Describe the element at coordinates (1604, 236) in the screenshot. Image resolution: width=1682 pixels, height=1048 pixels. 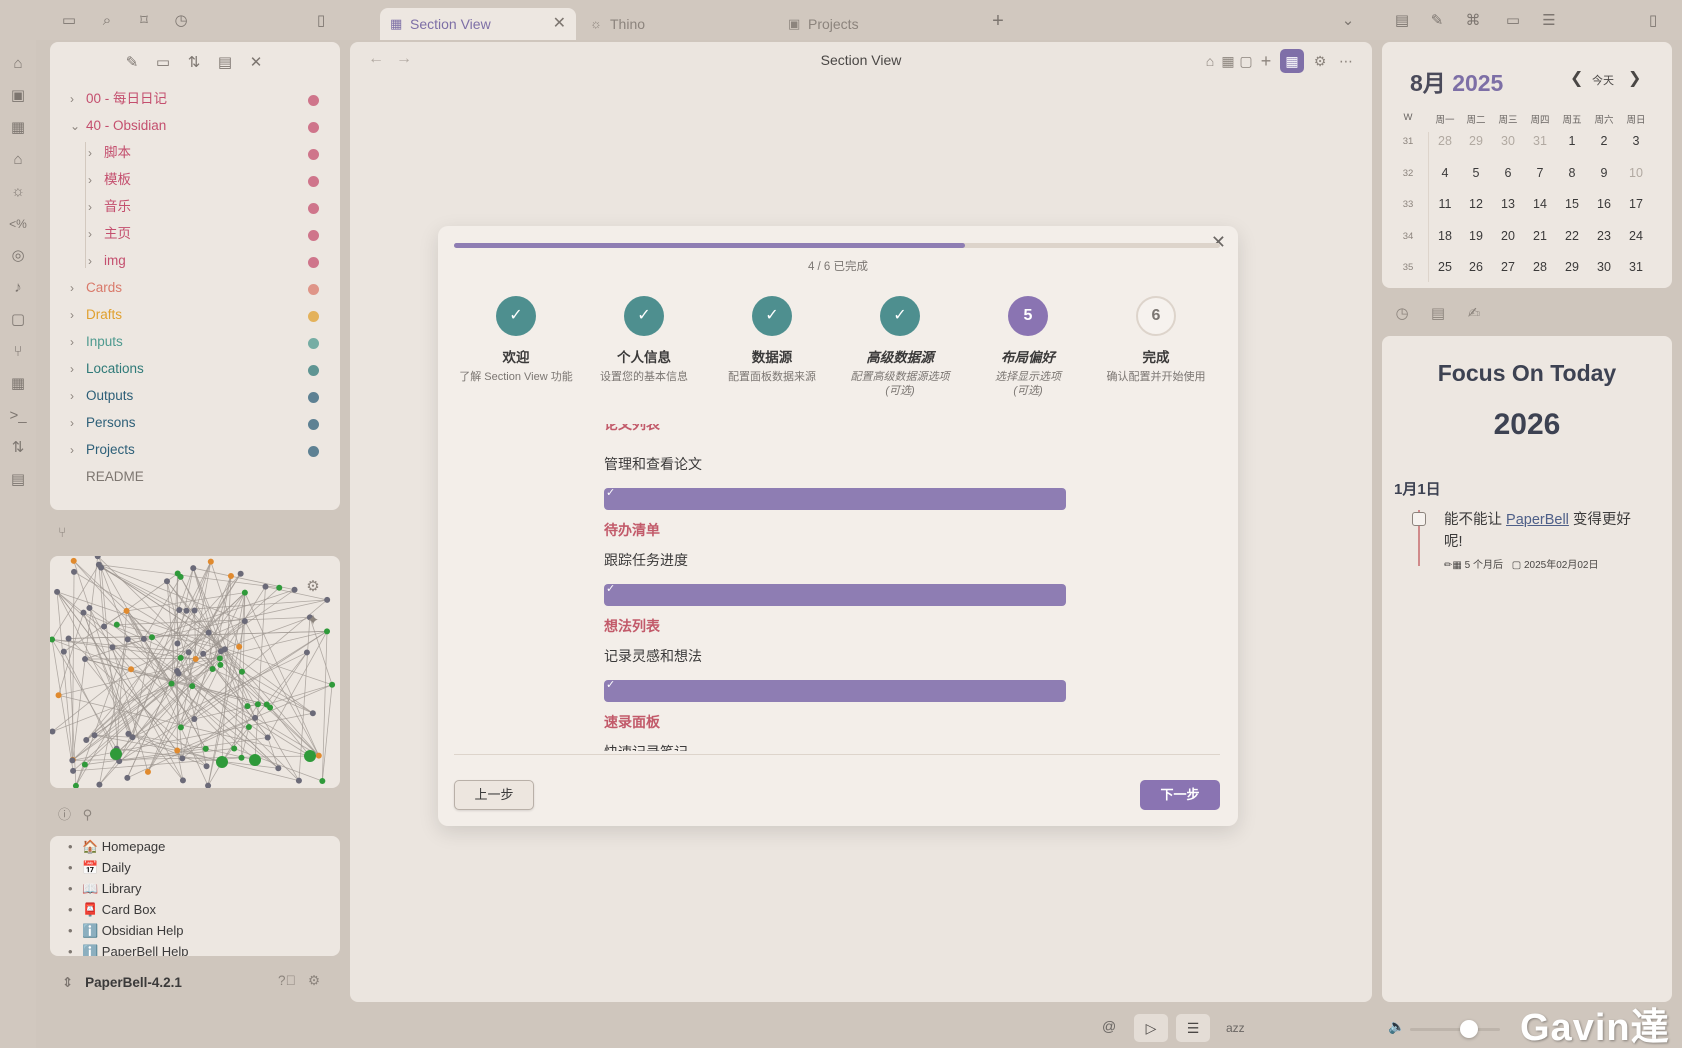
I see `calendar-day: 23` at that location.